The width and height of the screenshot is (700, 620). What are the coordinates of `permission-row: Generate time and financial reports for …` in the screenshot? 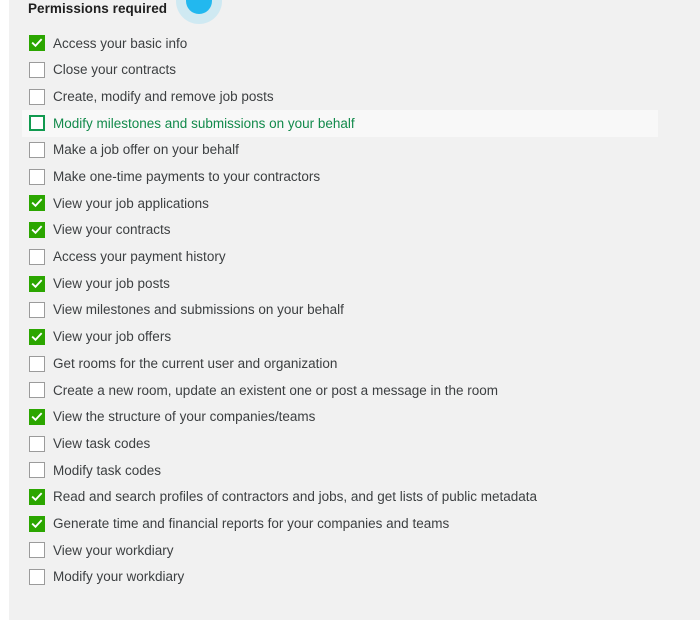 It's located at (350, 523).